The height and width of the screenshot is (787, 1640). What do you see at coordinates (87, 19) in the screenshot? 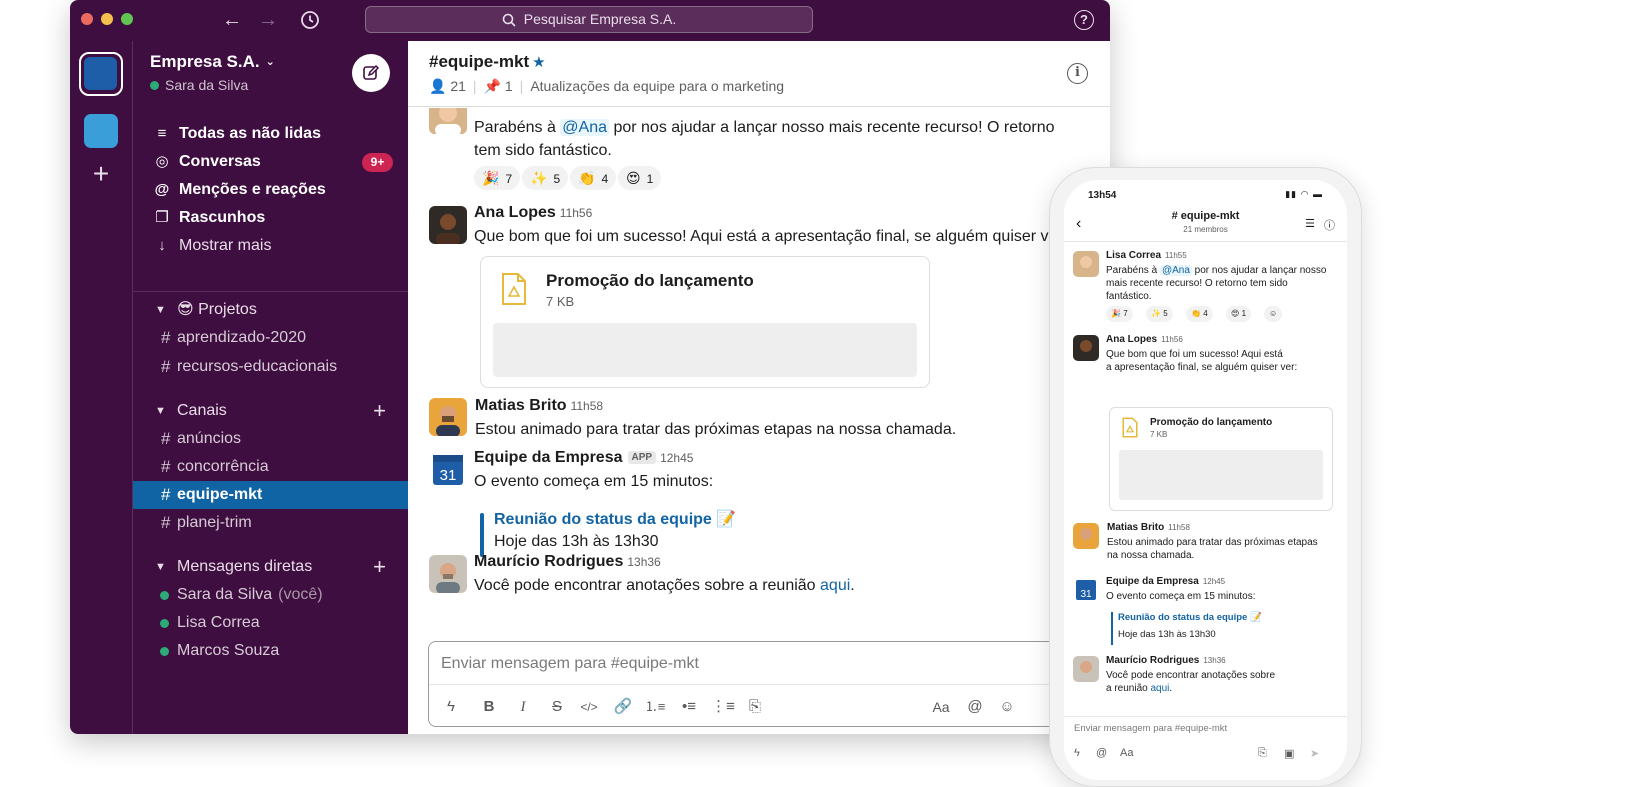
I see `close-window-button` at bounding box center [87, 19].